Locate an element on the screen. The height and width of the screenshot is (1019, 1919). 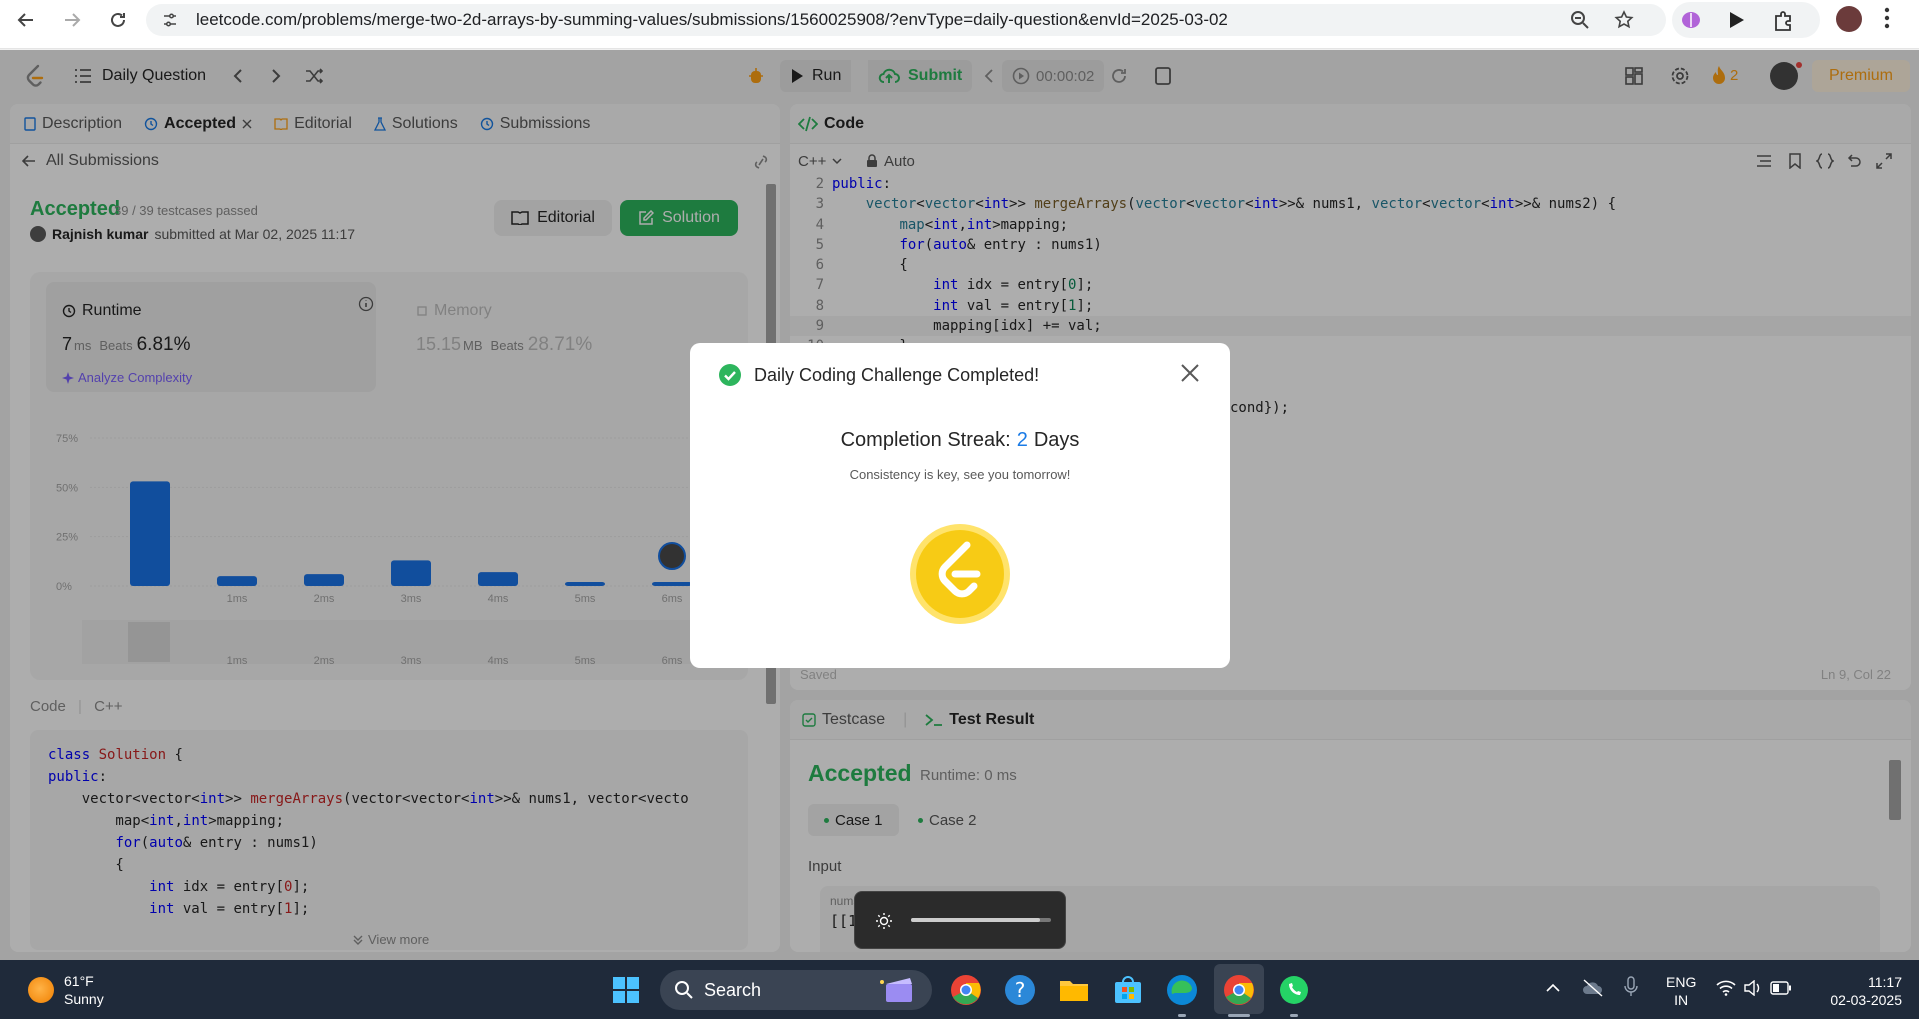
reload-button is located at coordinates (118, 20).